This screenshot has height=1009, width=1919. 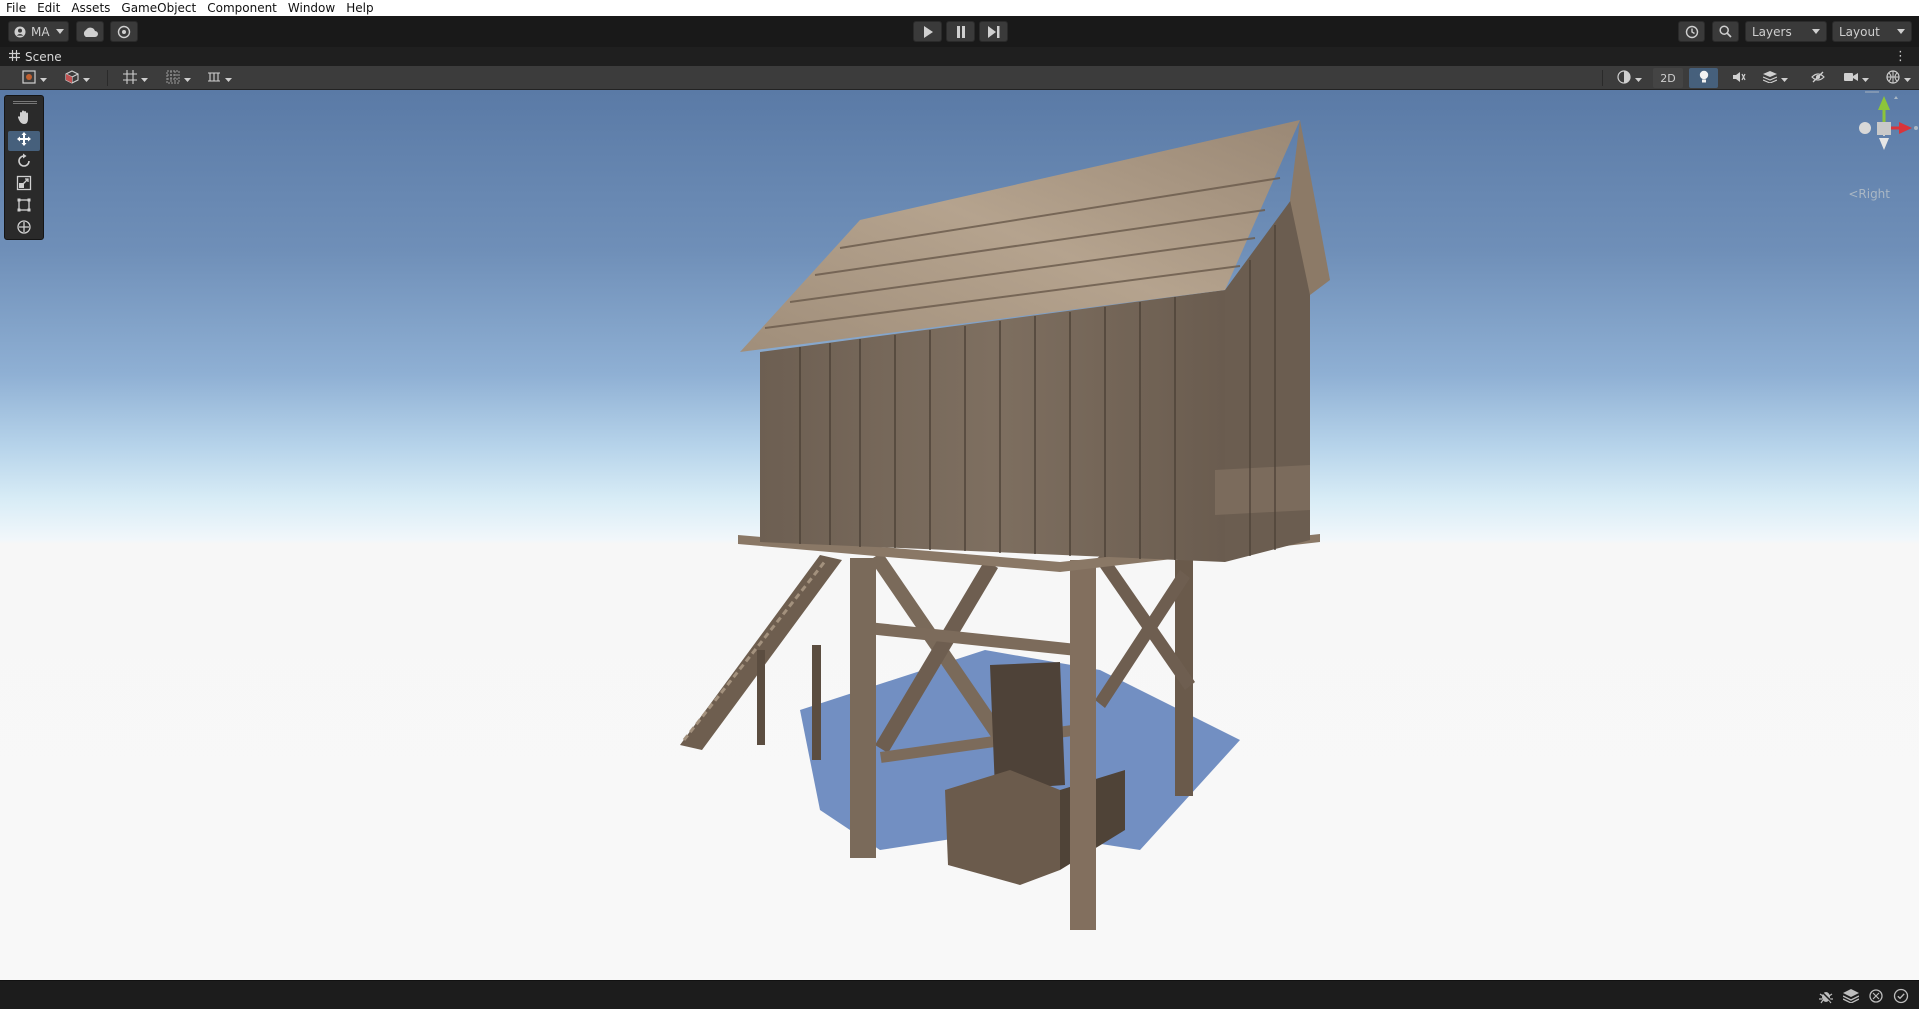 I want to click on menu-window: Window, so click(x=311, y=8).